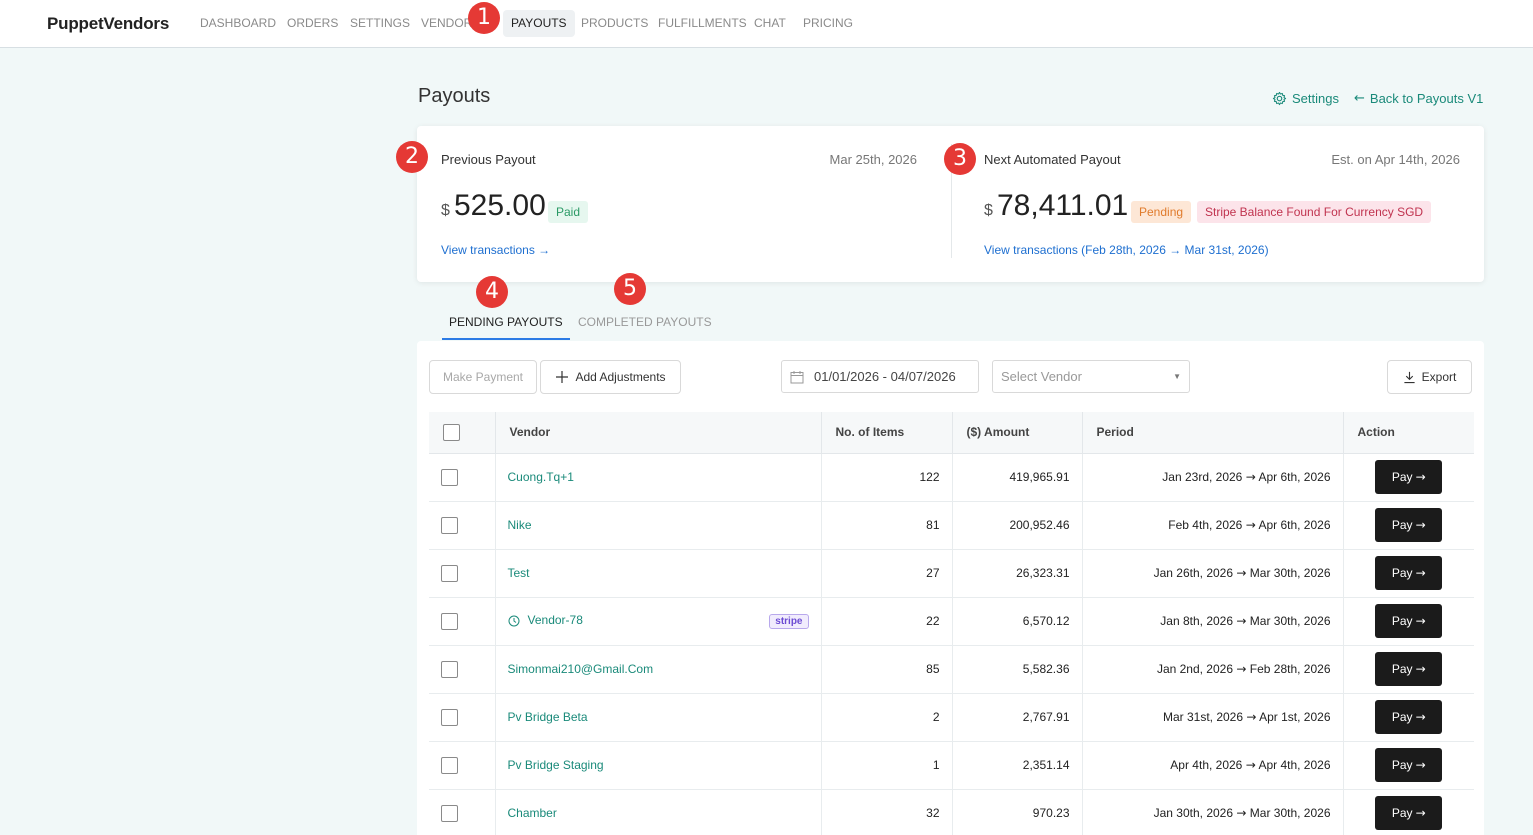  Describe the element at coordinates (500, 205) in the screenshot. I see `previous-payout-amount: 525.00` at that location.